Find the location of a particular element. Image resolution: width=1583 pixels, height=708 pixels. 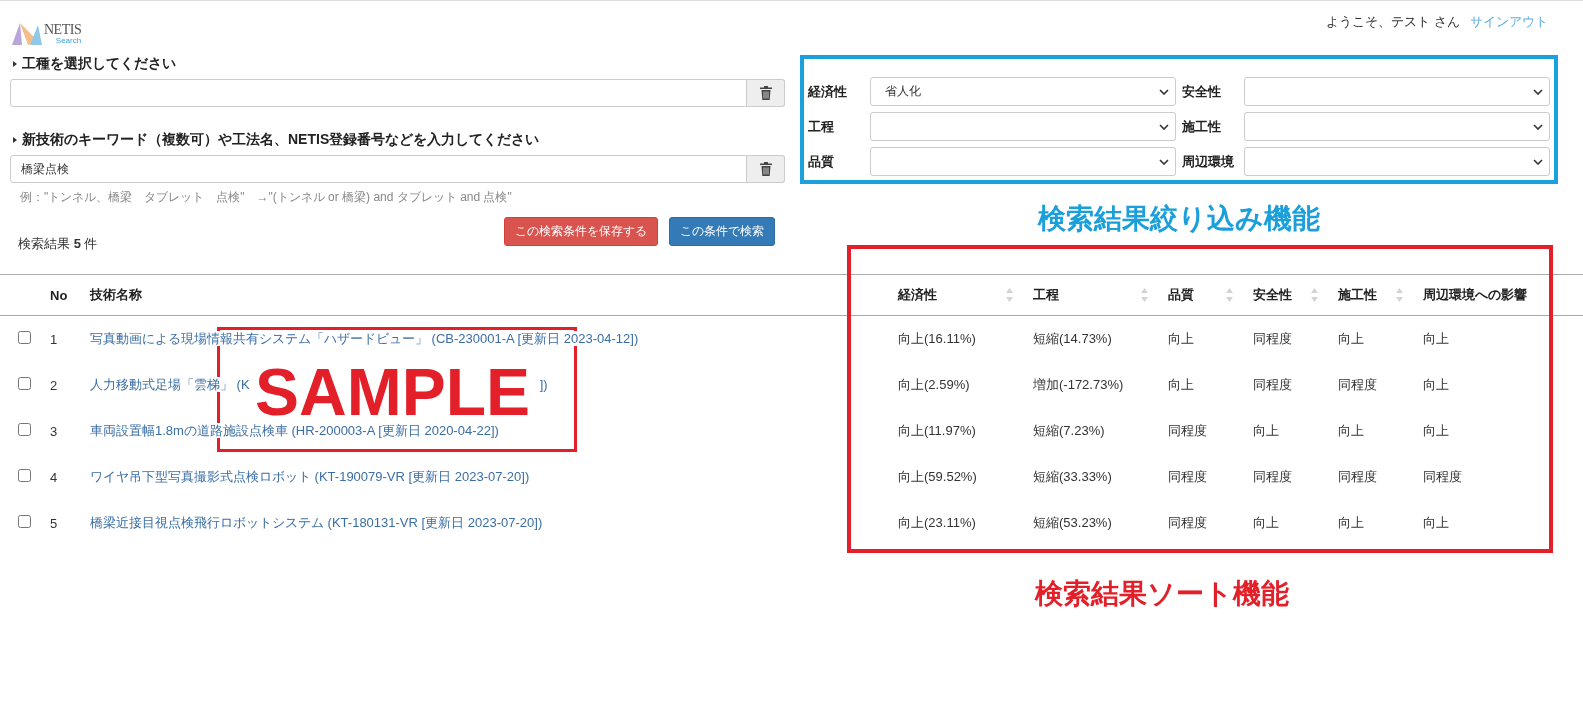

filter-label: 工程 is located at coordinates (821, 126).